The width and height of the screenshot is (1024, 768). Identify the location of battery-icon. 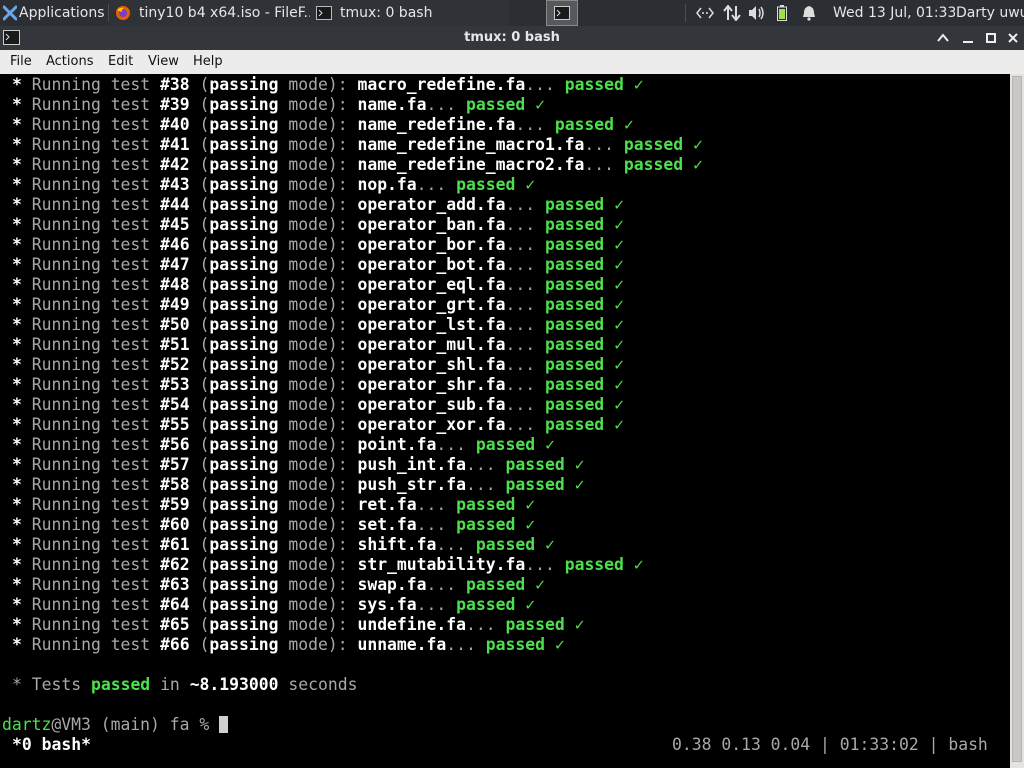
(784, 13).